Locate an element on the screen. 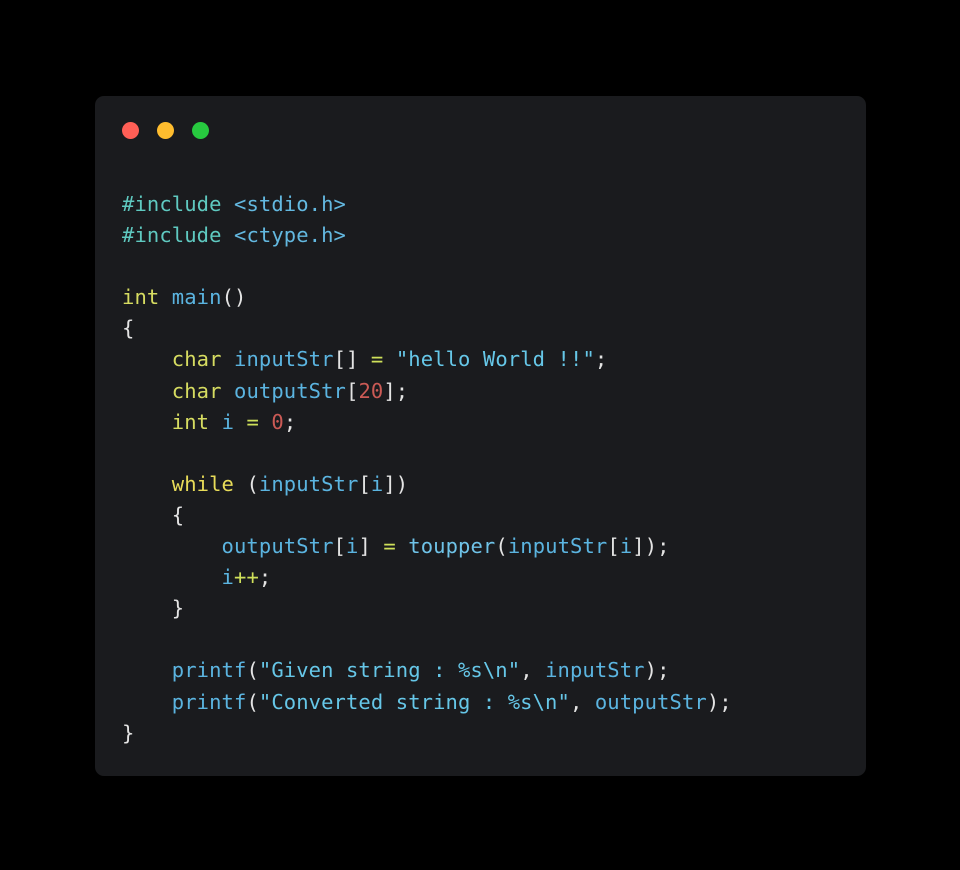 The height and width of the screenshot is (870, 960). code-line: outputStr[i] = toupper(inputStr[i]); is located at coordinates (489, 546).